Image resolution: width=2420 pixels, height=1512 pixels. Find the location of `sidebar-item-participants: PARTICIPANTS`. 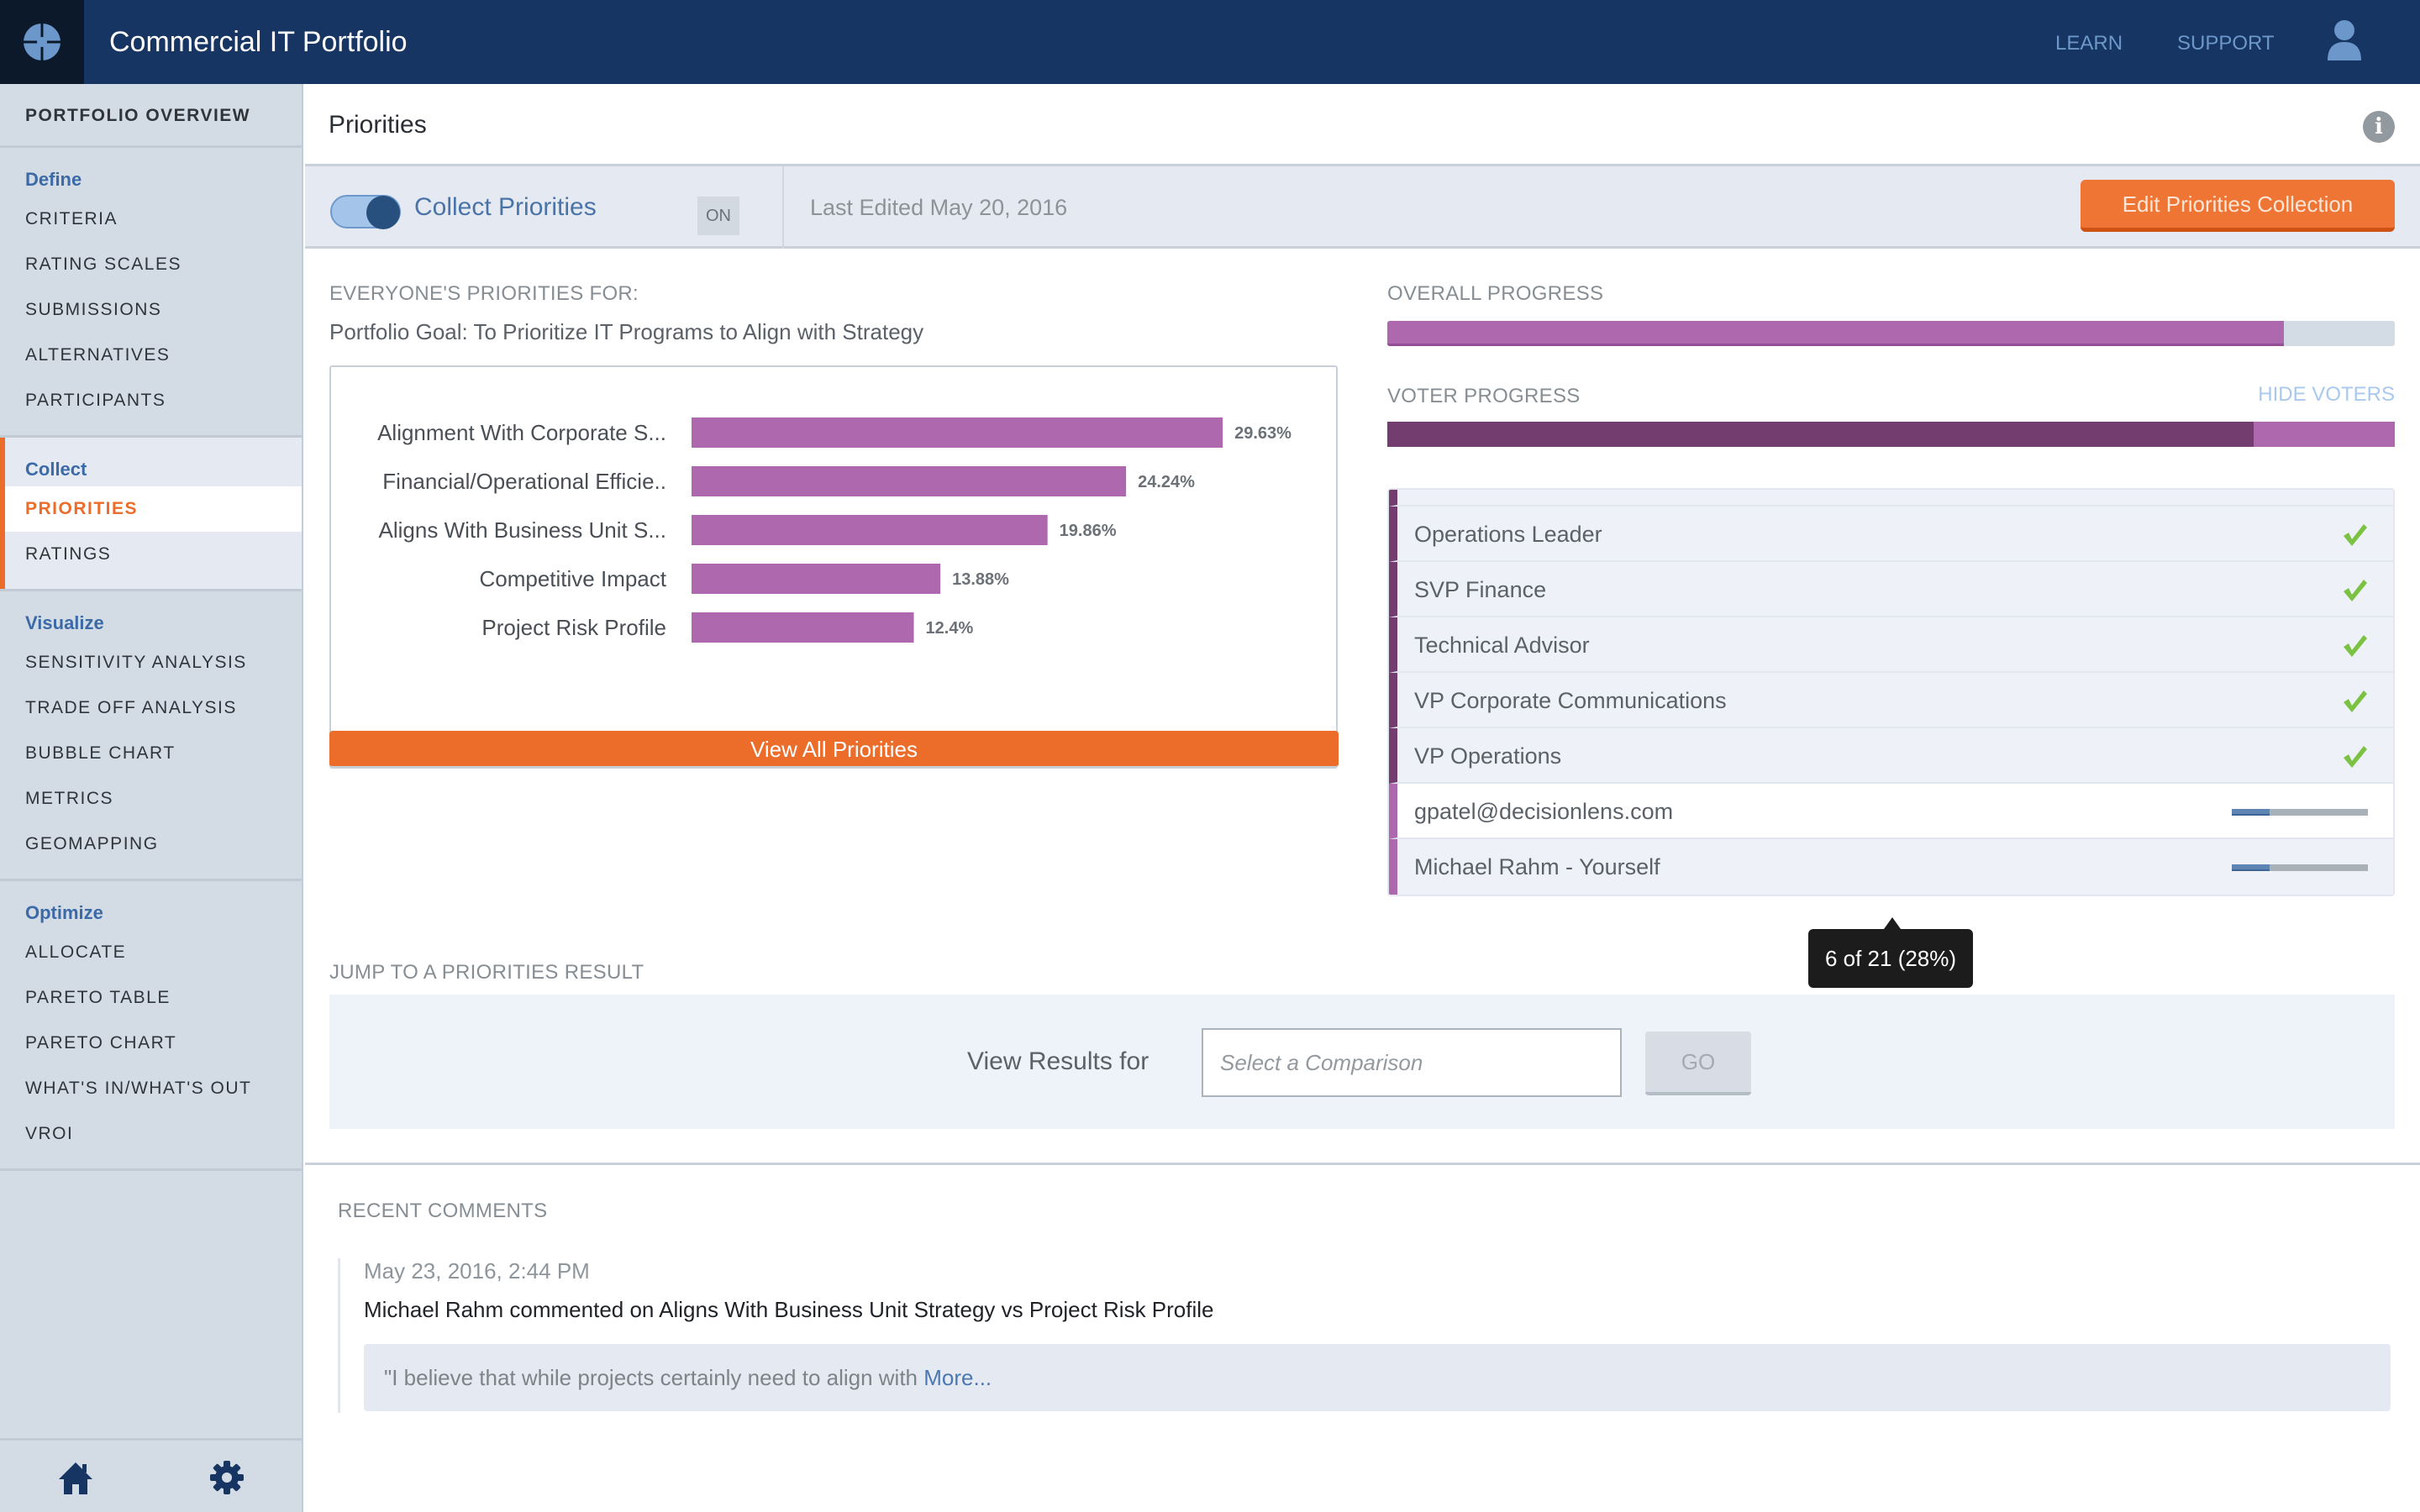

sidebar-item-participants: PARTICIPANTS is located at coordinates (151, 400).